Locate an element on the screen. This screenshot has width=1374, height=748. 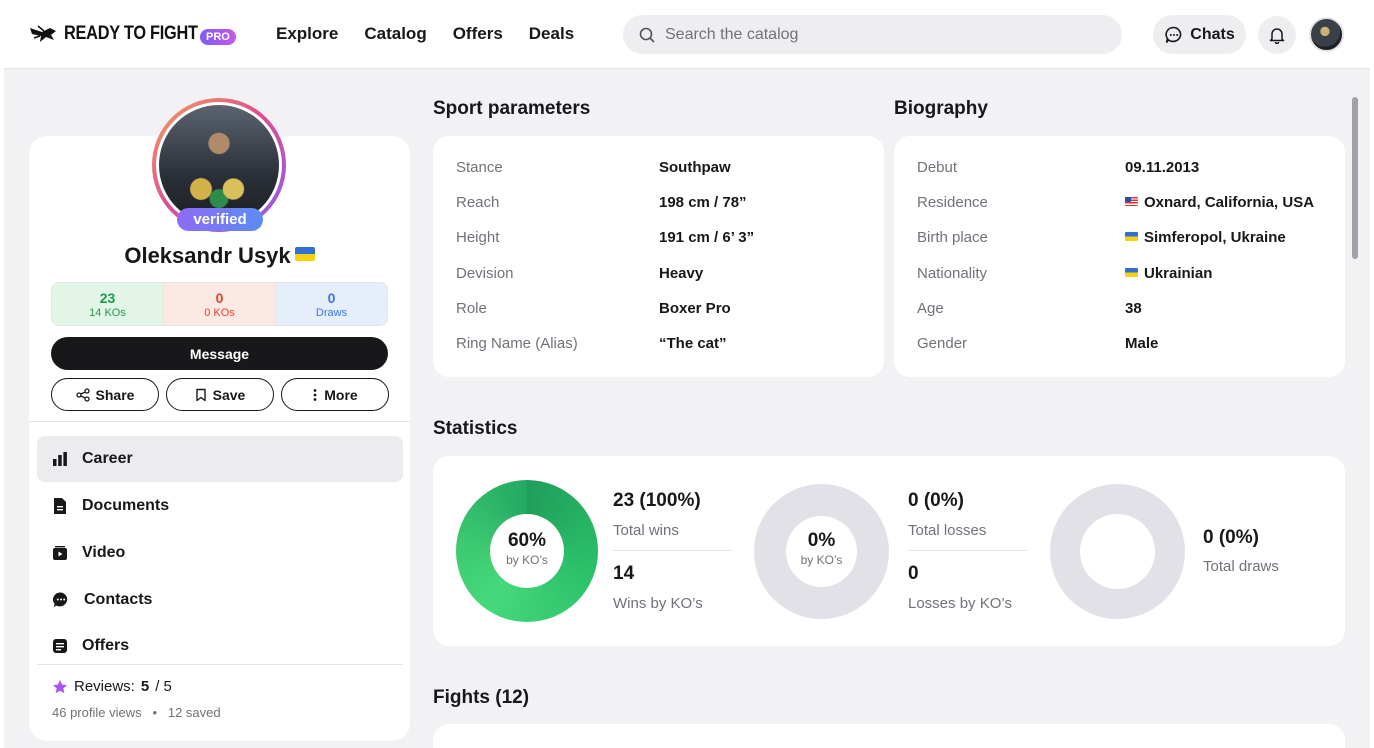
usa-flag-icon is located at coordinates (1131, 202).